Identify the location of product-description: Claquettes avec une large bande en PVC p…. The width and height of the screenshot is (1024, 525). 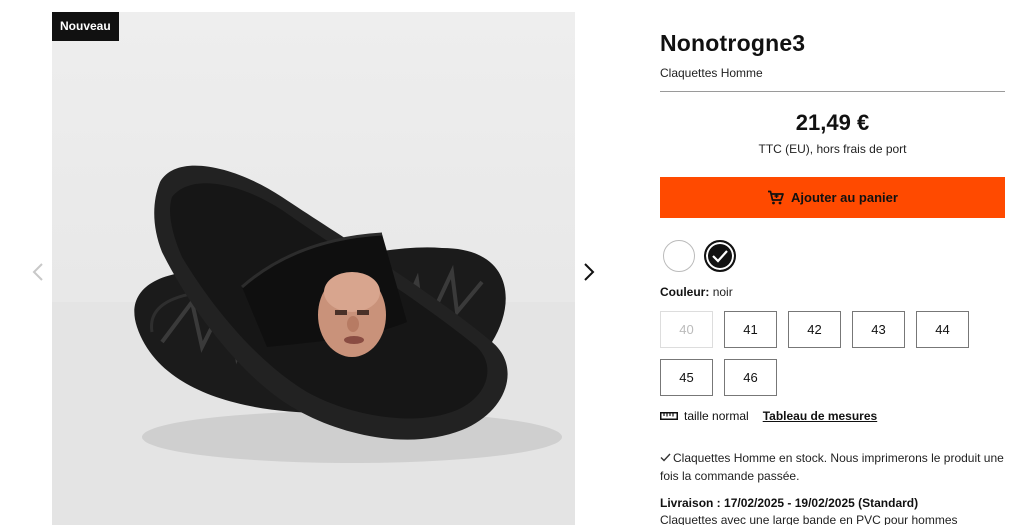
(809, 519).